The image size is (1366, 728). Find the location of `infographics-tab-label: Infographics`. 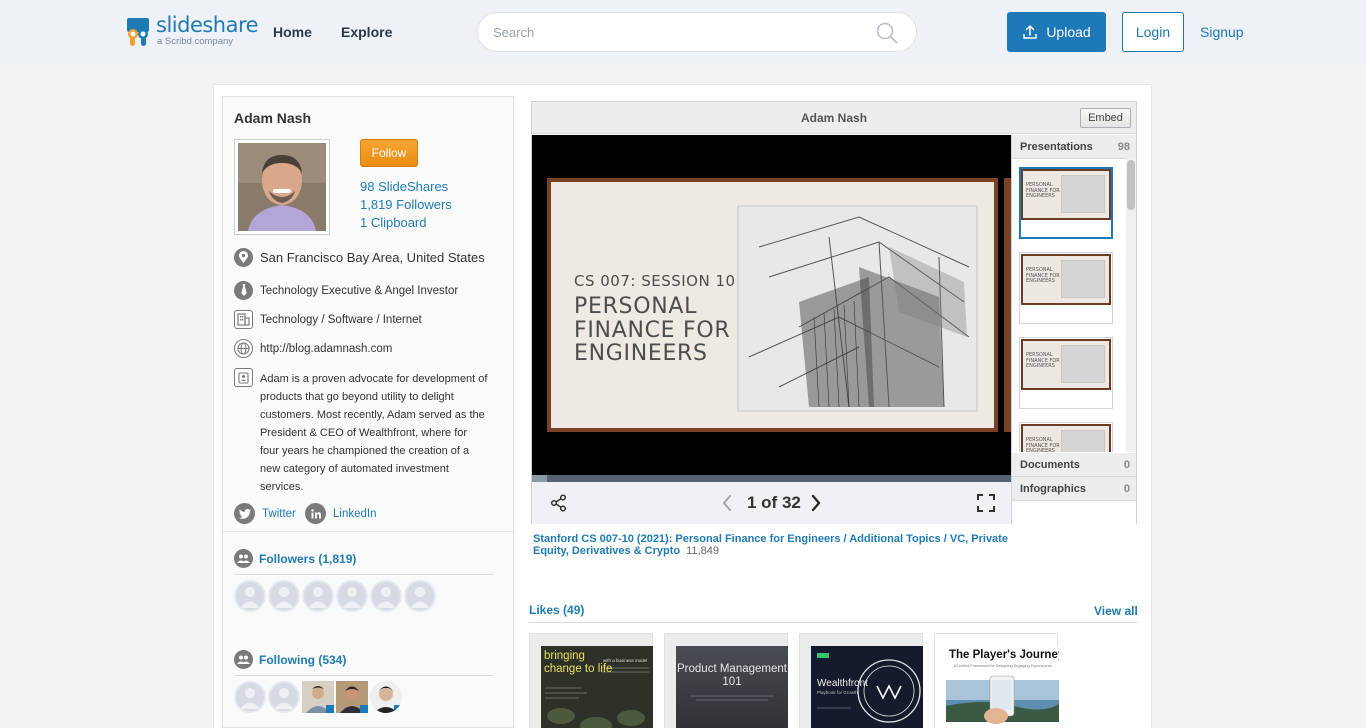

infographics-tab-label: Infographics is located at coordinates (1053, 488).